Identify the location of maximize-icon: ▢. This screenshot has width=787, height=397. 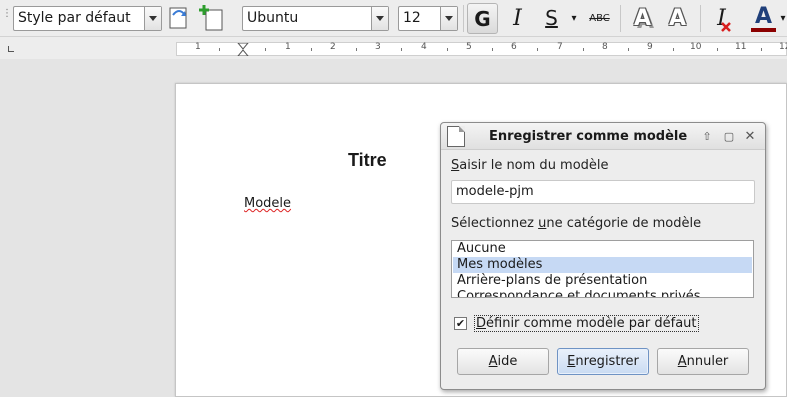
(729, 137).